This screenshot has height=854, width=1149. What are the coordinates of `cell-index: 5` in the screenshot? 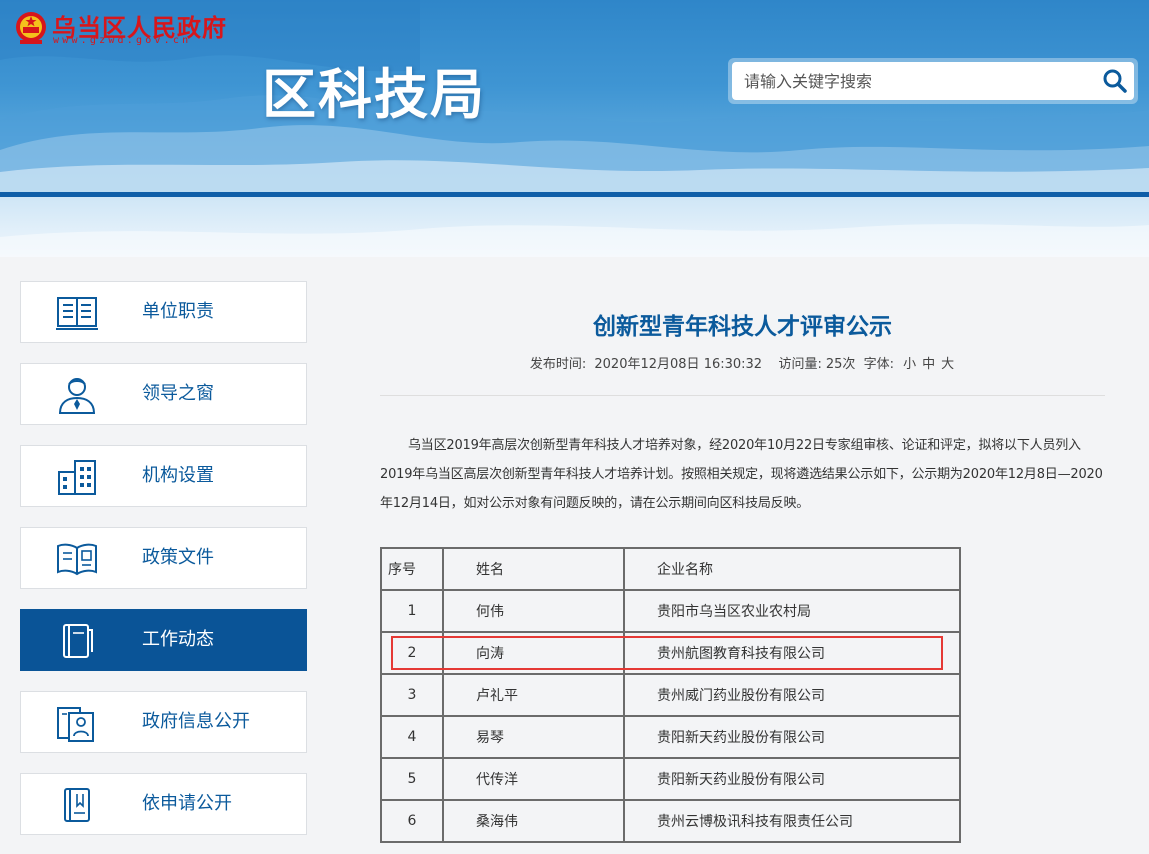 It's located at (412, 779).